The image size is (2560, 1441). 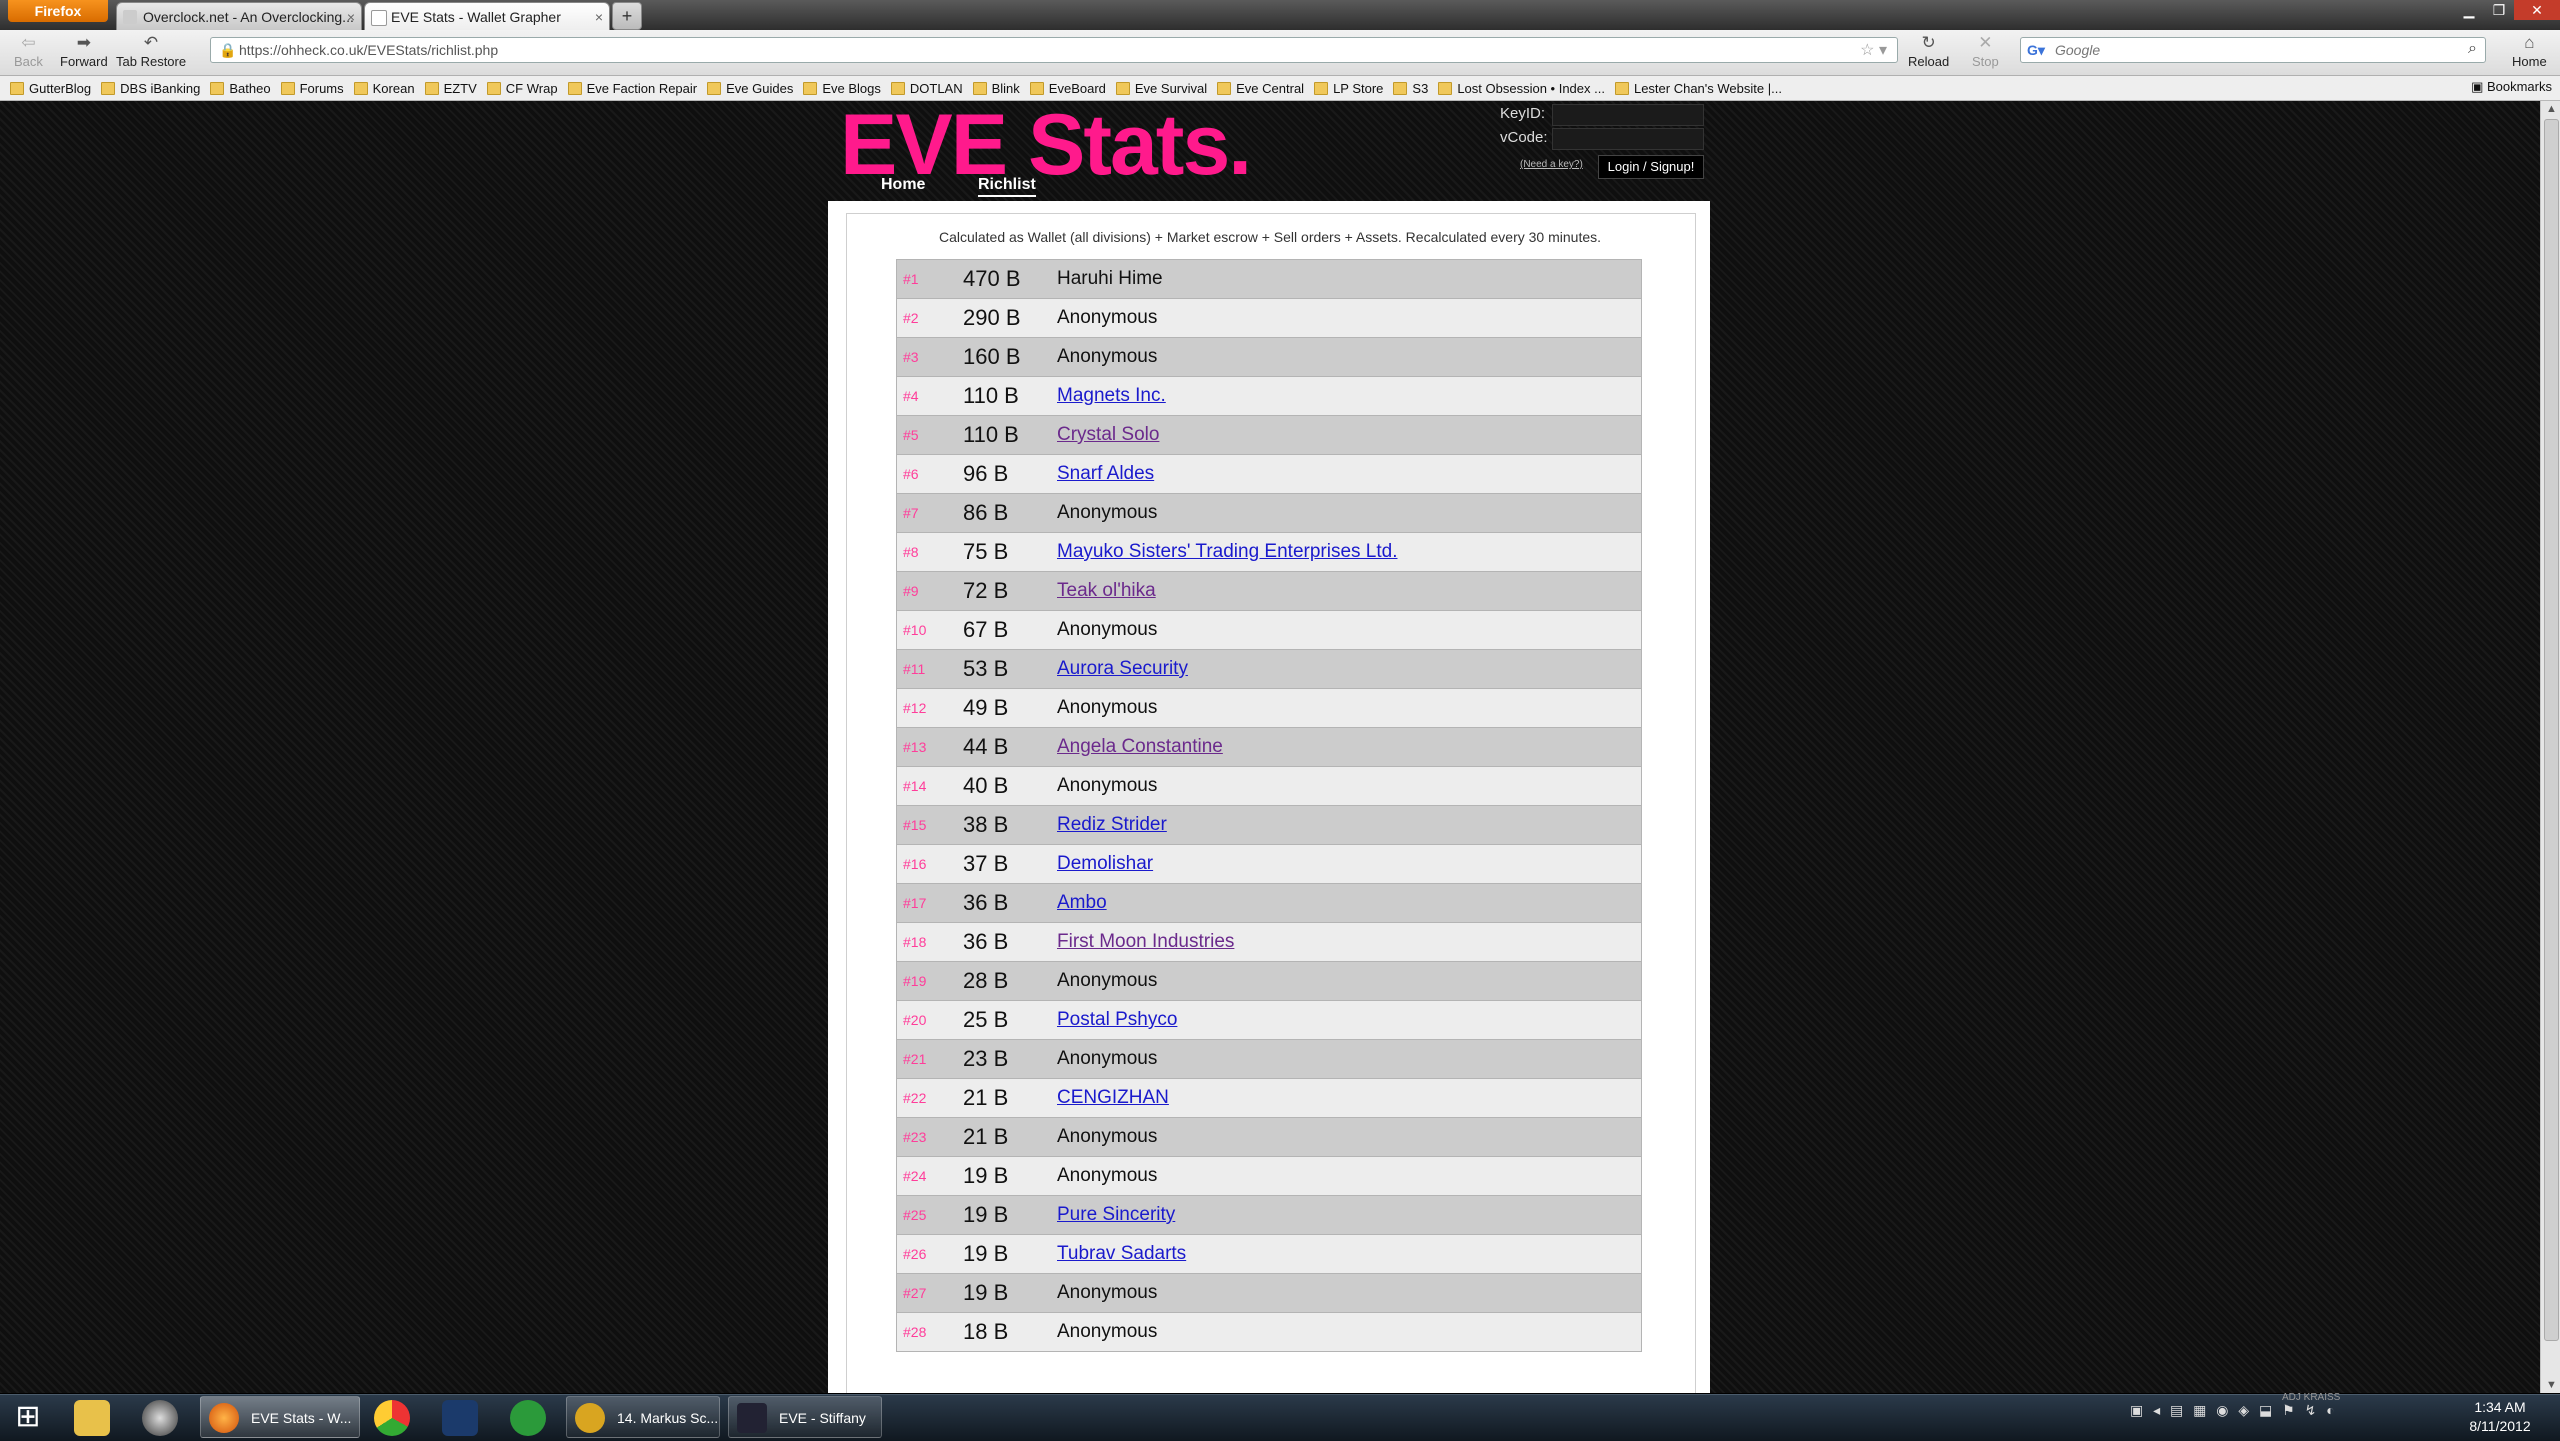 What do you see at coordinates (1345, 864) in the screenshot?
I see `name-cell: Demolishar` at bounding box center [1345, 864].